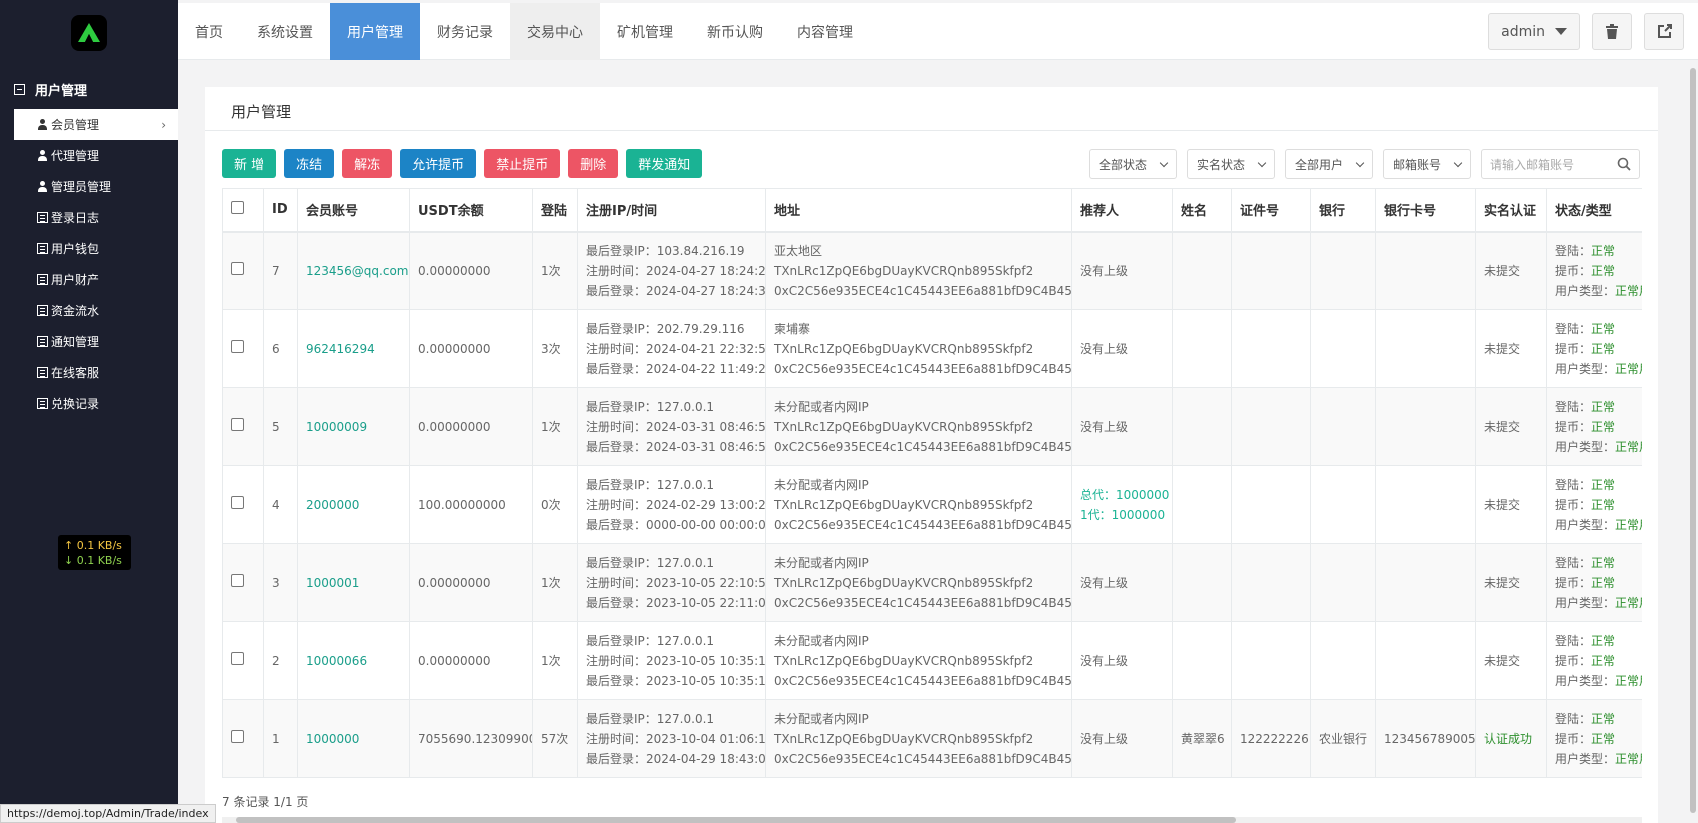  What do you see at coordinates (357, 271) in the screenshot?
I see `account-link: 123456@qq.com` at bounding box center [357, 271].